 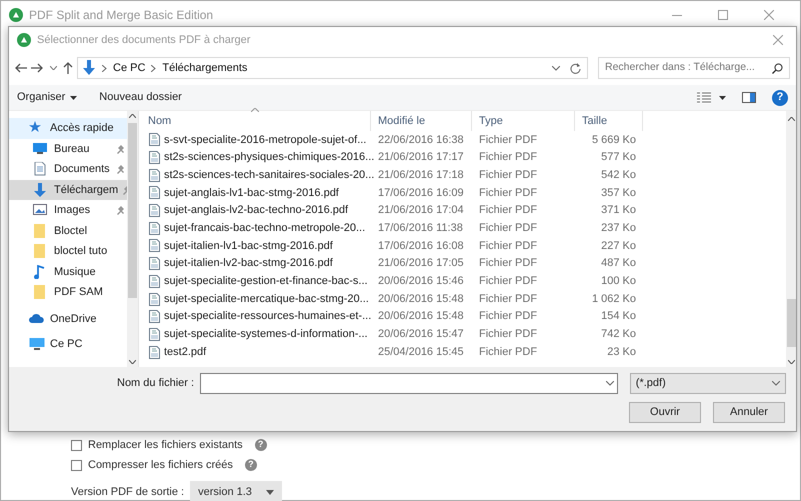 I want to click on organize-button: Organiser, so click(x=47, y=97).